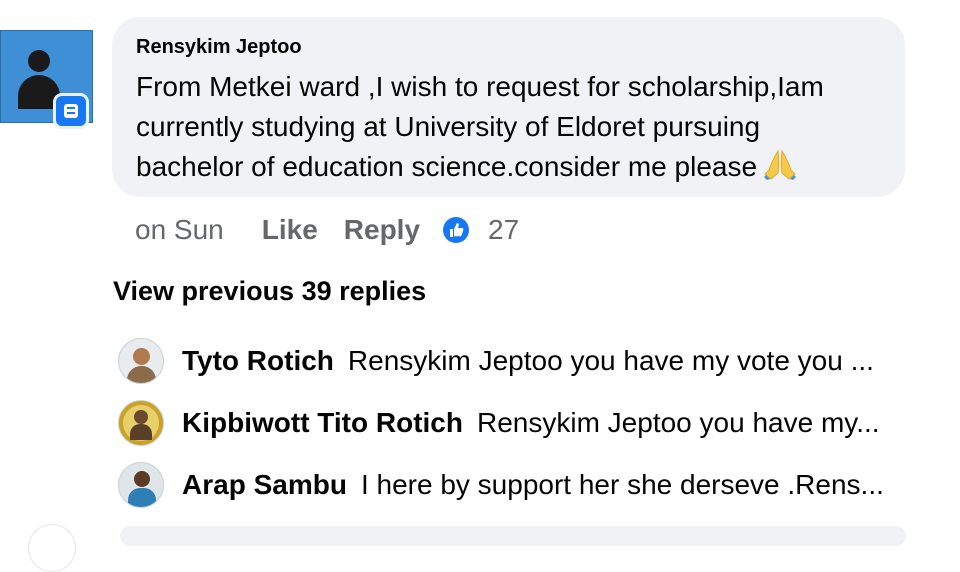 The width and height of the screenshot is (960, 572). Describe the element at coordinates (456, 230) in the screenshot. I see `thumbs-up-icon` at that location.